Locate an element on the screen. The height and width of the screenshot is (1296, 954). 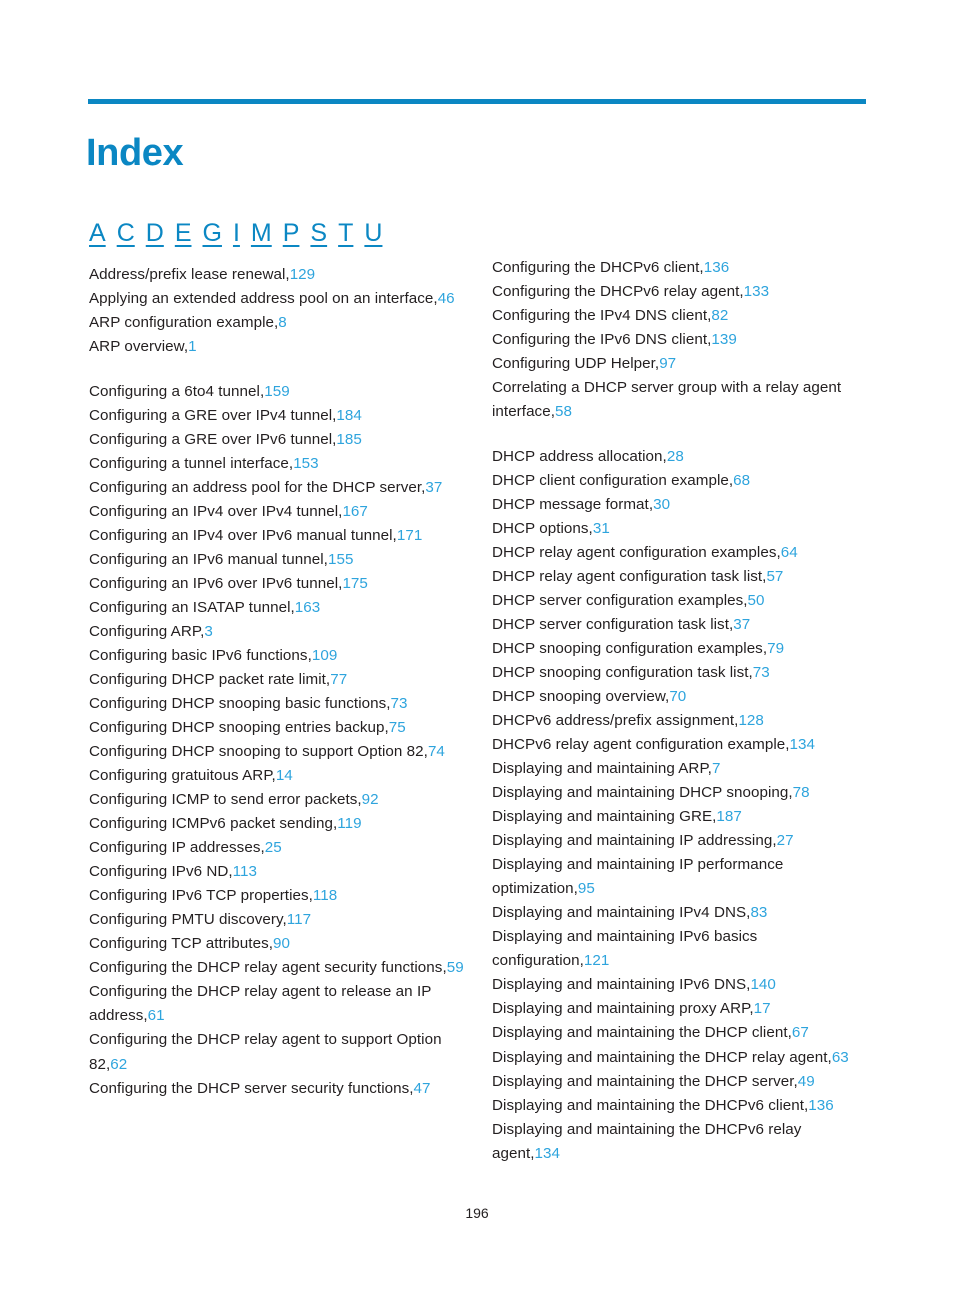
index-entry-text: Configuring PMTU discovery, is located at coordinates (188, 920).